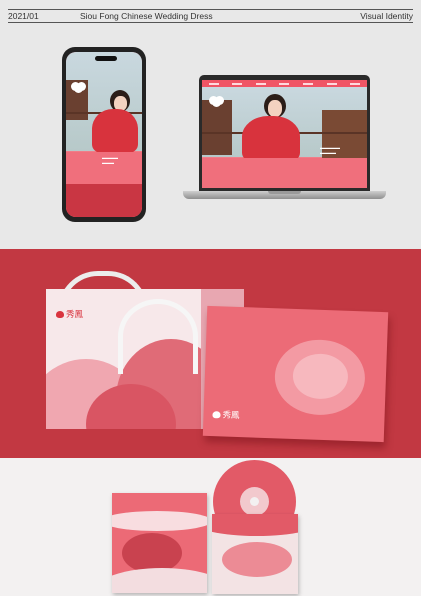 Image resolution: width=421 pixels, height=596 pixels. I want to click on box-logo: 秀鳳, so click(226, 415).